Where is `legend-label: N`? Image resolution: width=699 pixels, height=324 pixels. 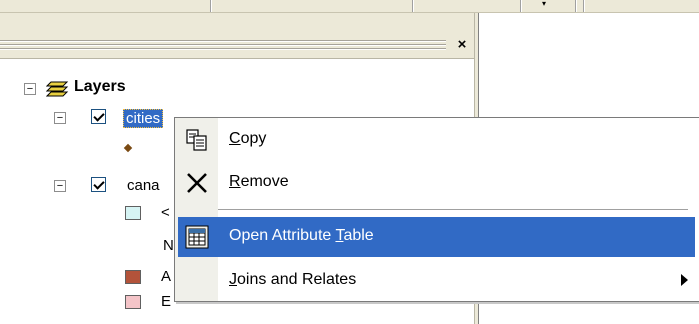 legend-label: N is located at coordinates (168, 245).